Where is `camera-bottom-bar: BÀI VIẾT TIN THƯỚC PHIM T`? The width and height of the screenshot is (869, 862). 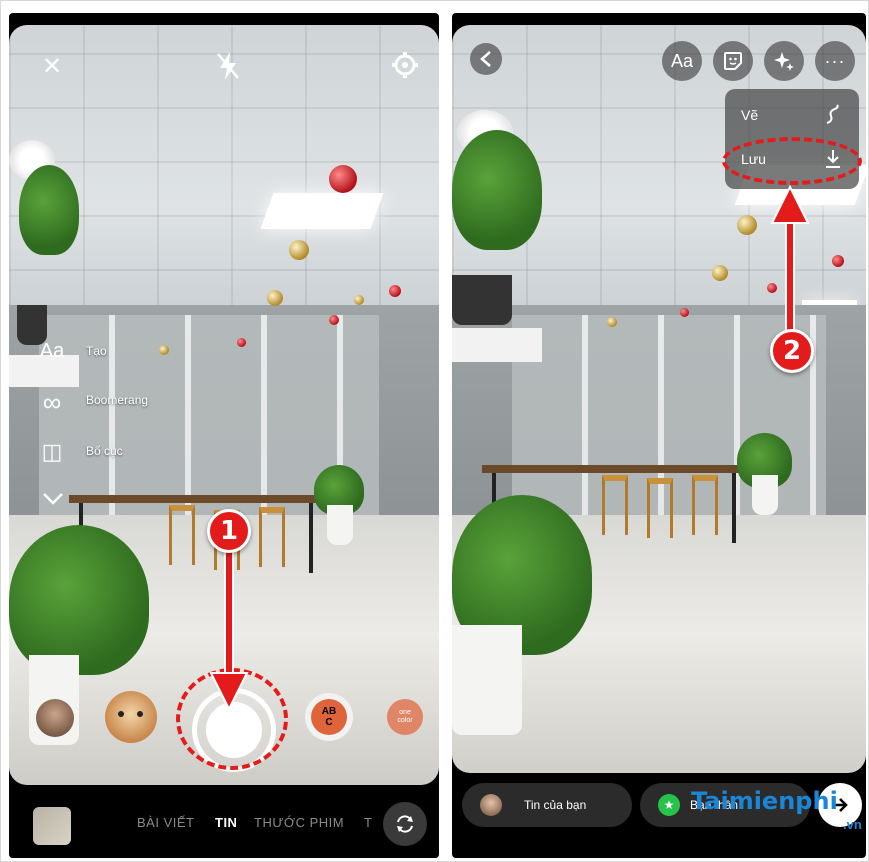 camera-bottom-bar: BÀI VIẾT TIN THƯỚC PHIM T is located at coordinates (224, 823).